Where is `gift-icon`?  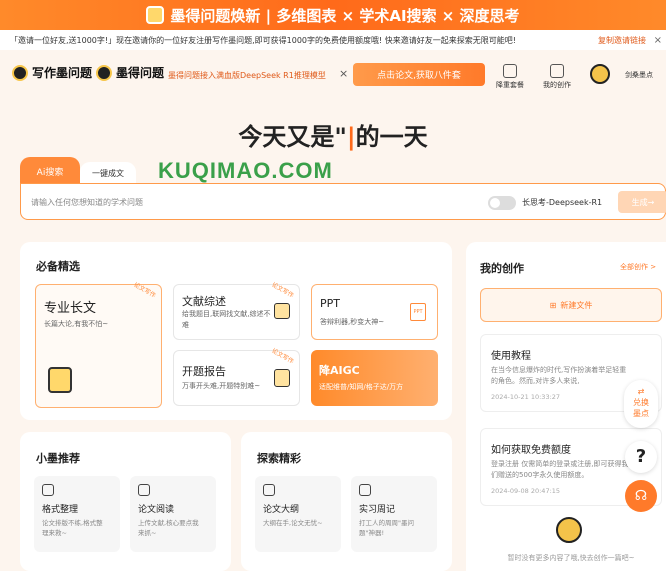 gift-icon is located at coordinates (155, 15).